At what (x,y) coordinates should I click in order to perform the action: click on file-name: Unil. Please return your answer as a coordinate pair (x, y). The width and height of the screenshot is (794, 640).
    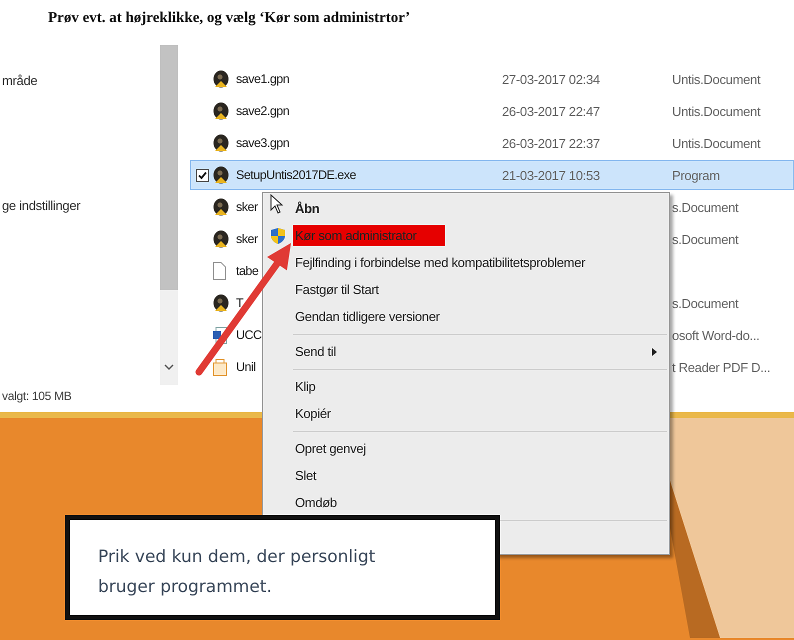
    Looking at the image, I should click on (246, 367).